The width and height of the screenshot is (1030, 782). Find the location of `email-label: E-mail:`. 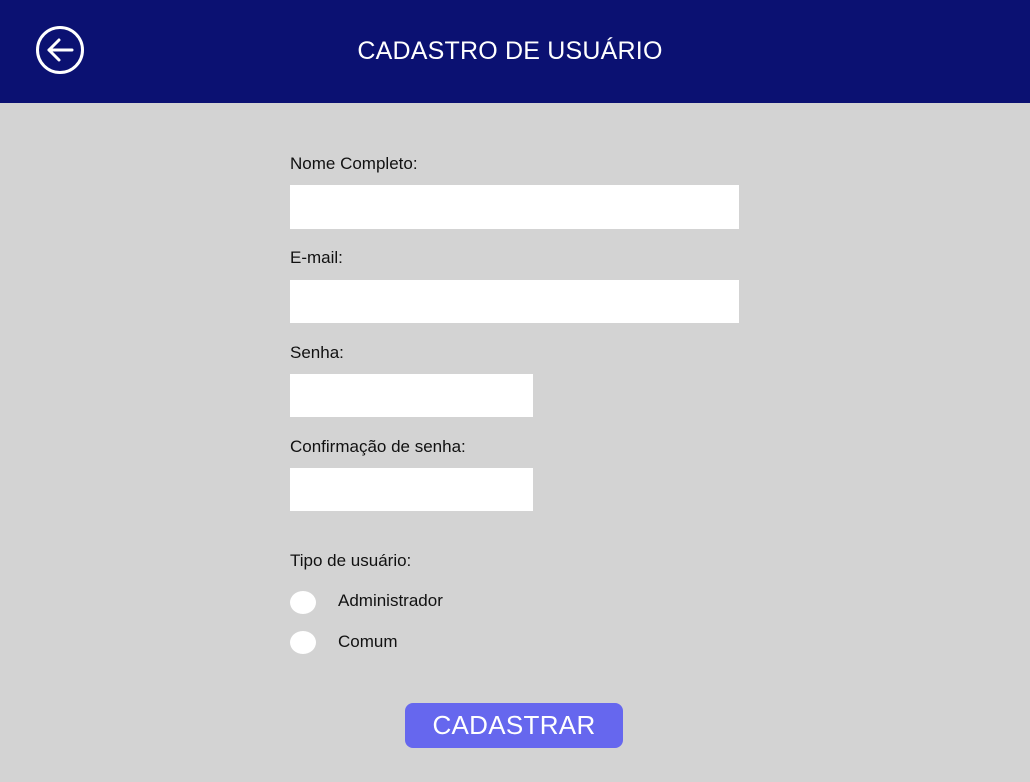

email-label: E-mail: is located at coordinates (316, 257).